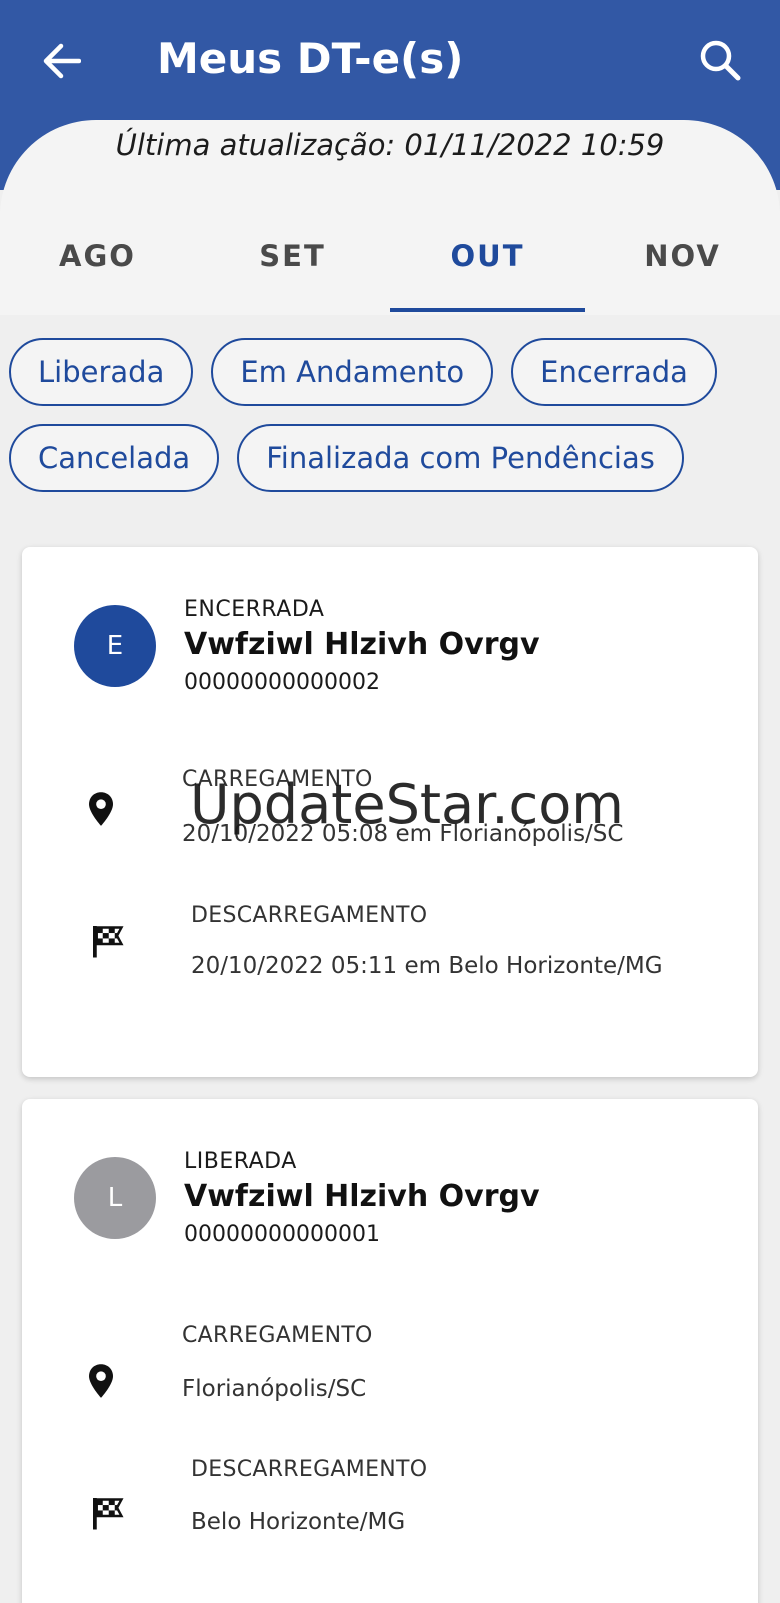  Describe the element at coordinates (427, 966) in the screenshot. I see `unloading-value: 20/10/2022 05:11 em Belo Horizonte/MG` at that location.